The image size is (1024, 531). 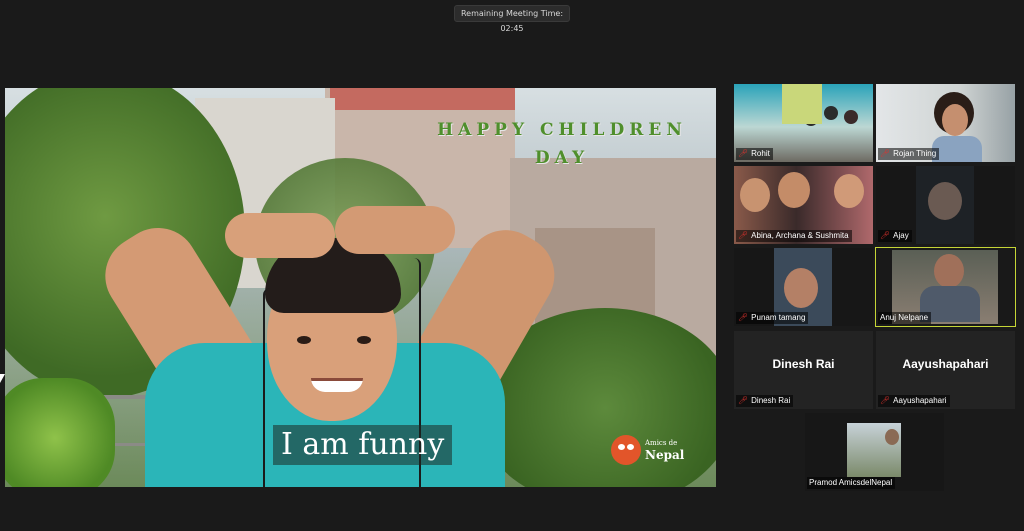 What do you see at coordinates (794, 236) in the screenshot?
I see `participant-name: 🎤︎ Abina, Archana & Sushmita` at bounding box center [794, 236].